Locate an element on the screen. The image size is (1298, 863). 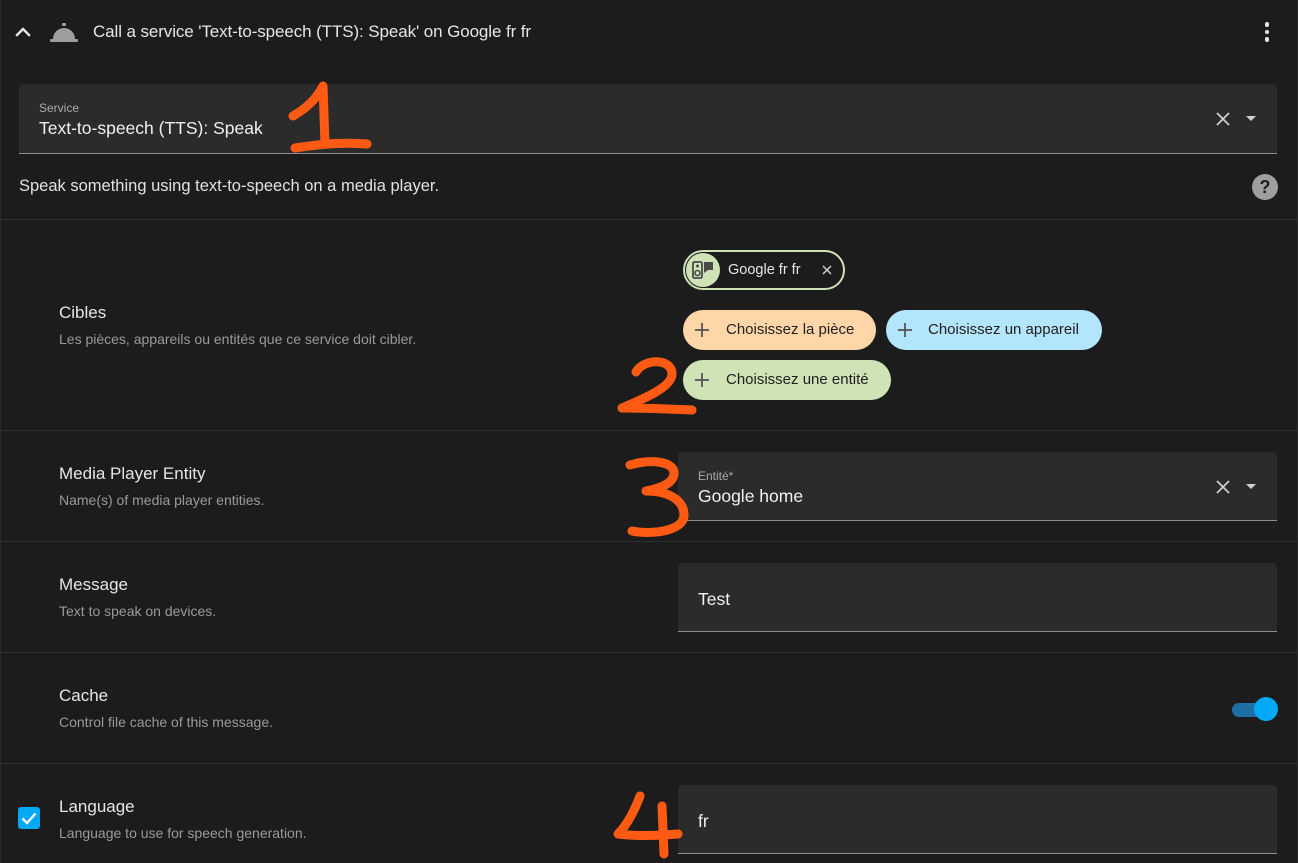
choose-entity-button: Choisissez une entité is located at coordinates (787, 380).